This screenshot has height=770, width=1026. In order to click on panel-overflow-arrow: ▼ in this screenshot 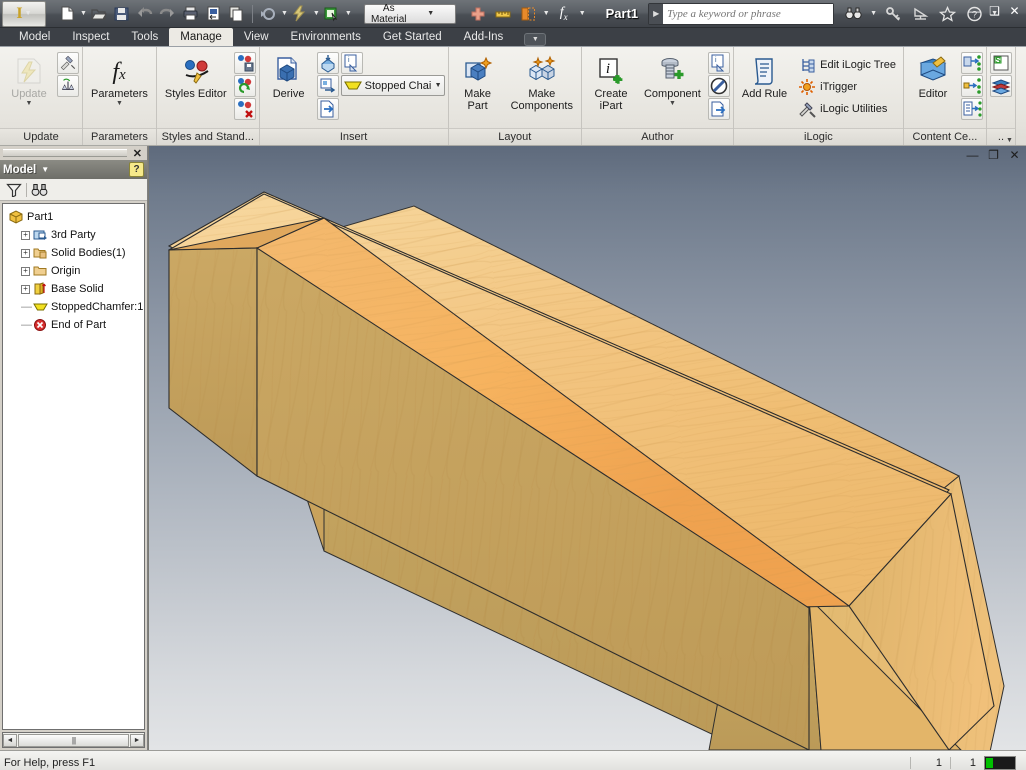, I will do `click(1009, 140)`.